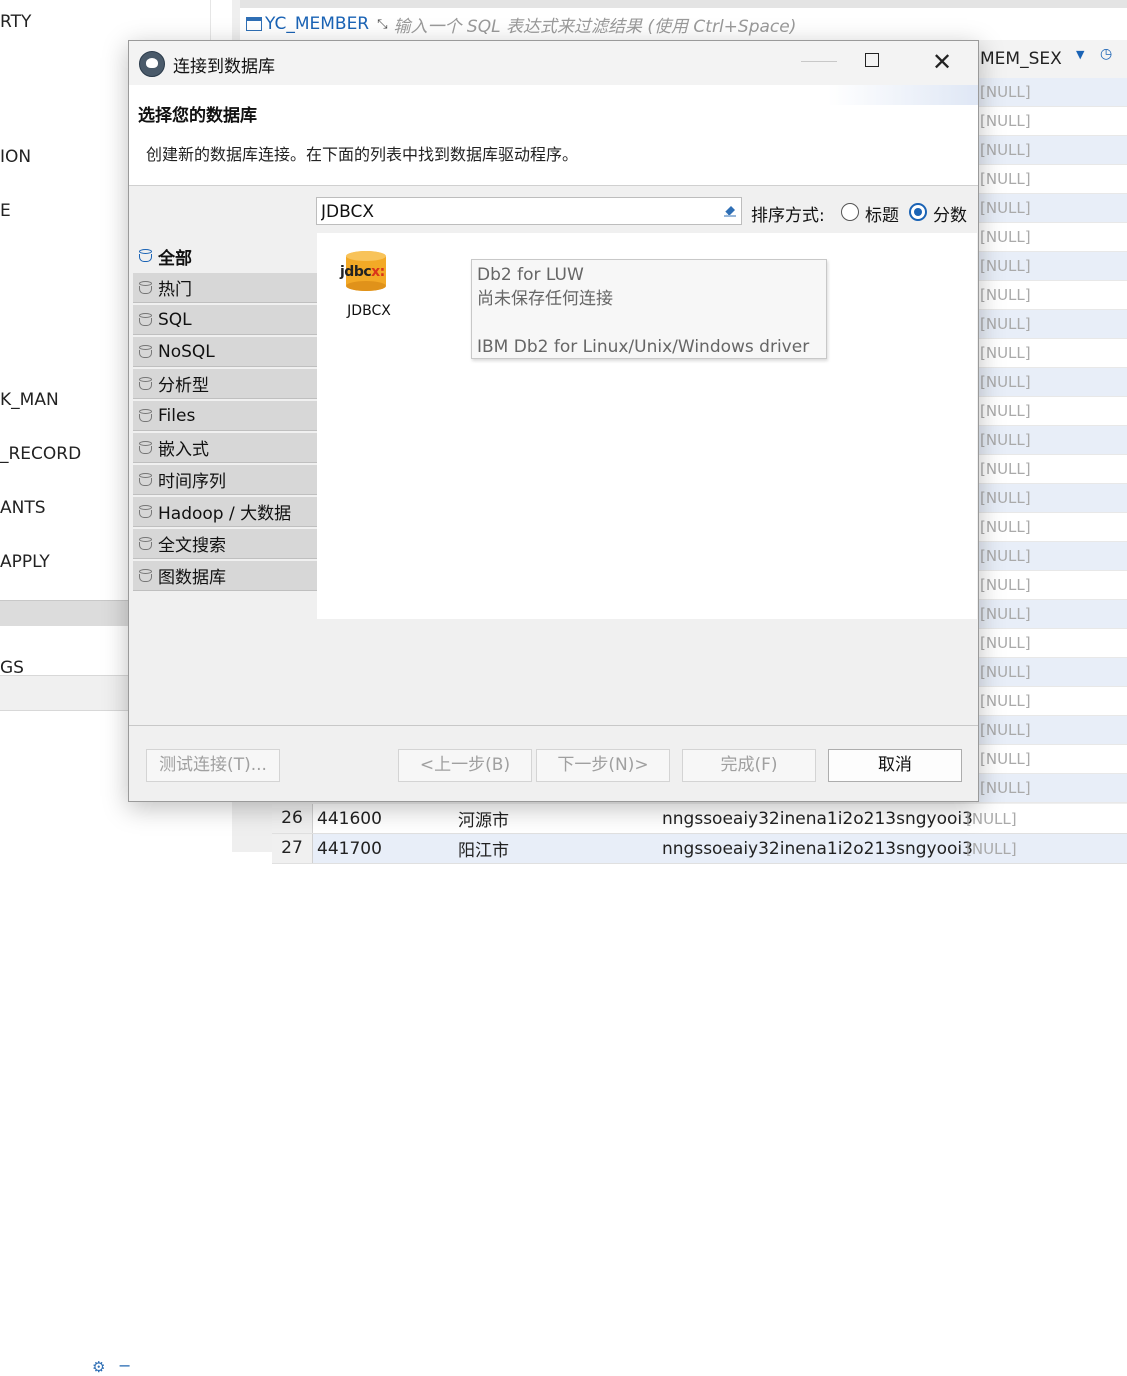 The height and width of the screenshot is (1376, 1127). I want to click on sort-arrow-icon: ▼, so click(1080, 54).